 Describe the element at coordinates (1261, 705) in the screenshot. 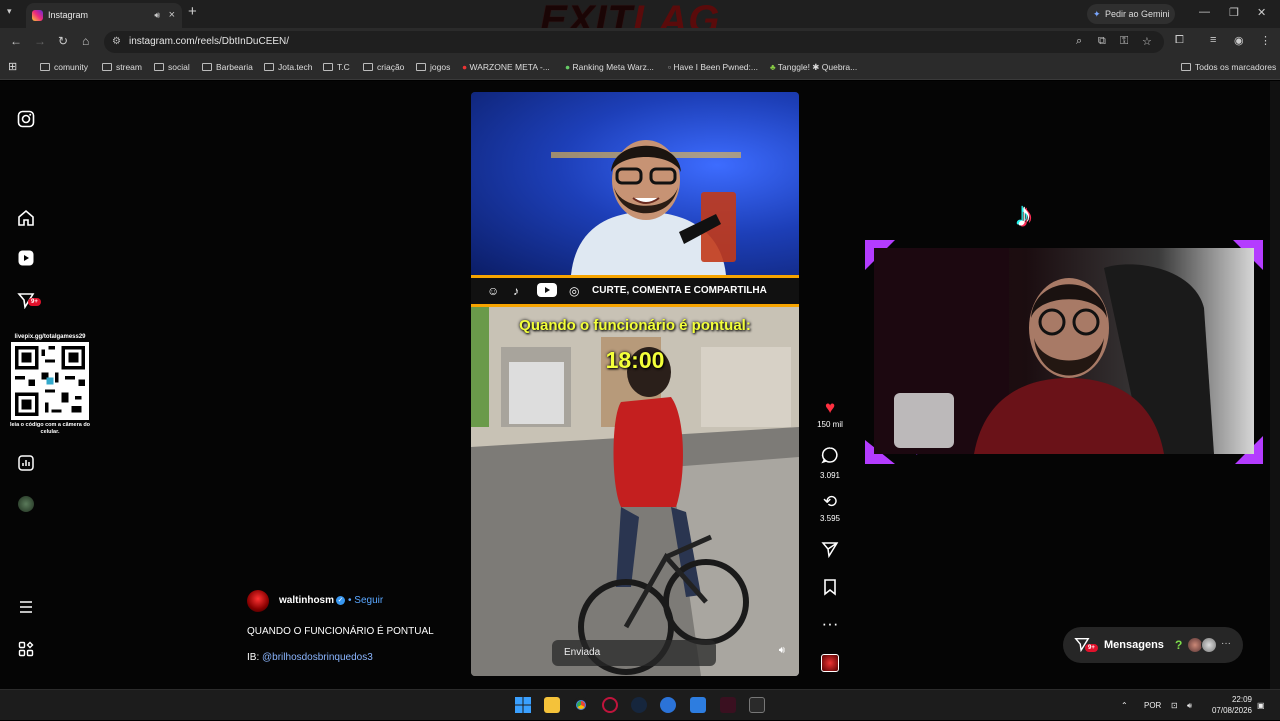

I see `notifications-icon: ▣` at that location.